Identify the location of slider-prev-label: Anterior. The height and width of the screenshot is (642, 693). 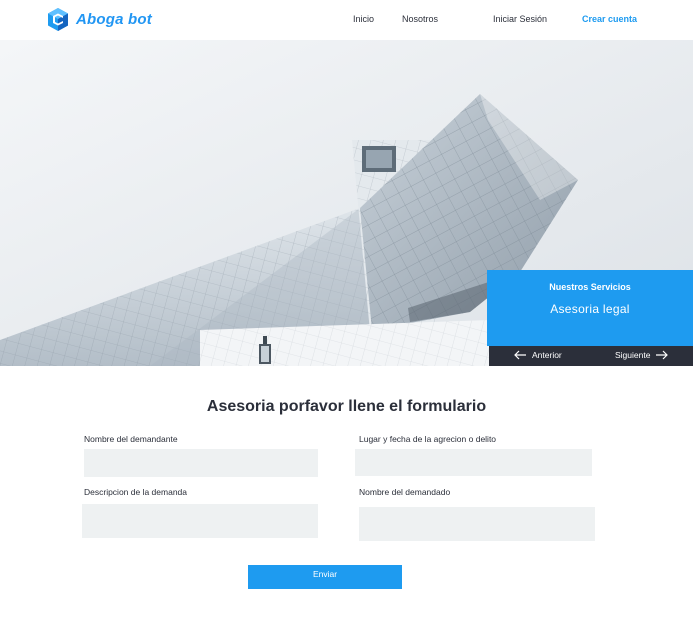
(547, 355).